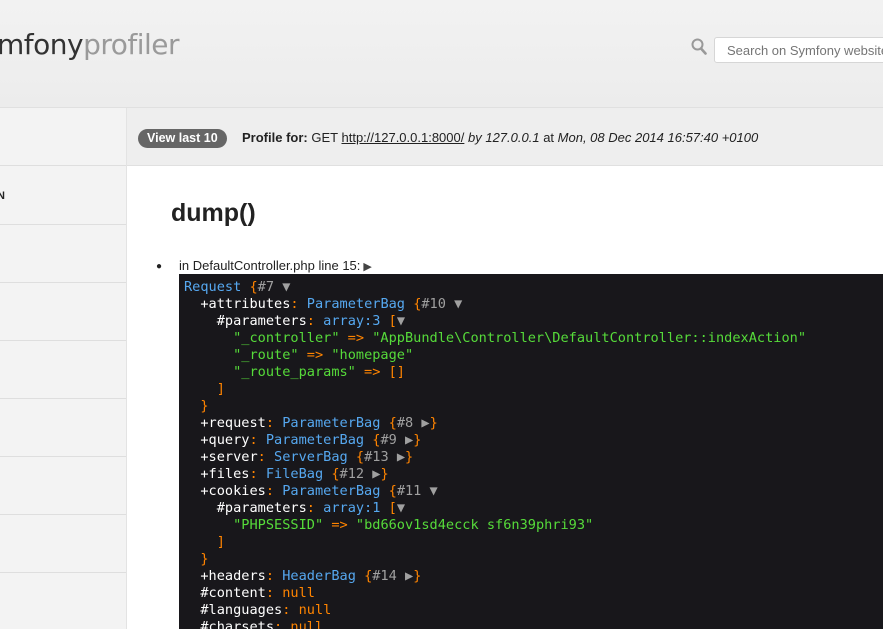 The height and width of the screenshot is (629, 883). I want to click on dump-line: "_route" => "homepage", so click(533, 355).